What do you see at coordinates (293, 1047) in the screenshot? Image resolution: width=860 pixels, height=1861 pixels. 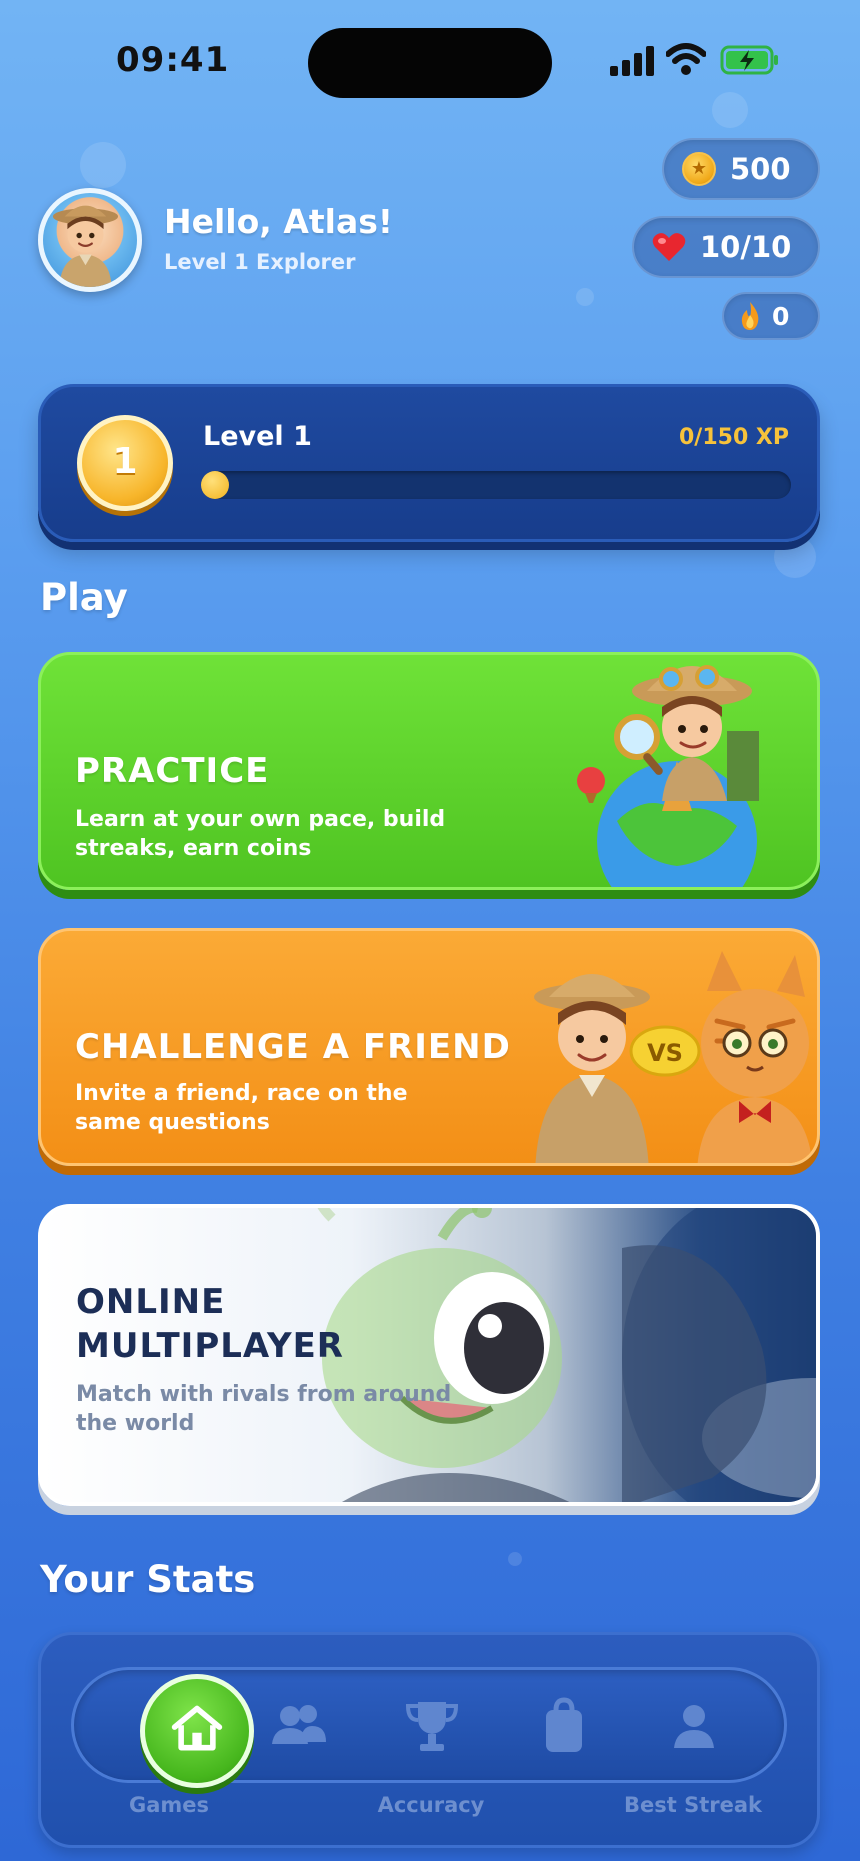 I see `challenge-title: CHALLENGE A FRIEND` at bounding box center [293, 1047].